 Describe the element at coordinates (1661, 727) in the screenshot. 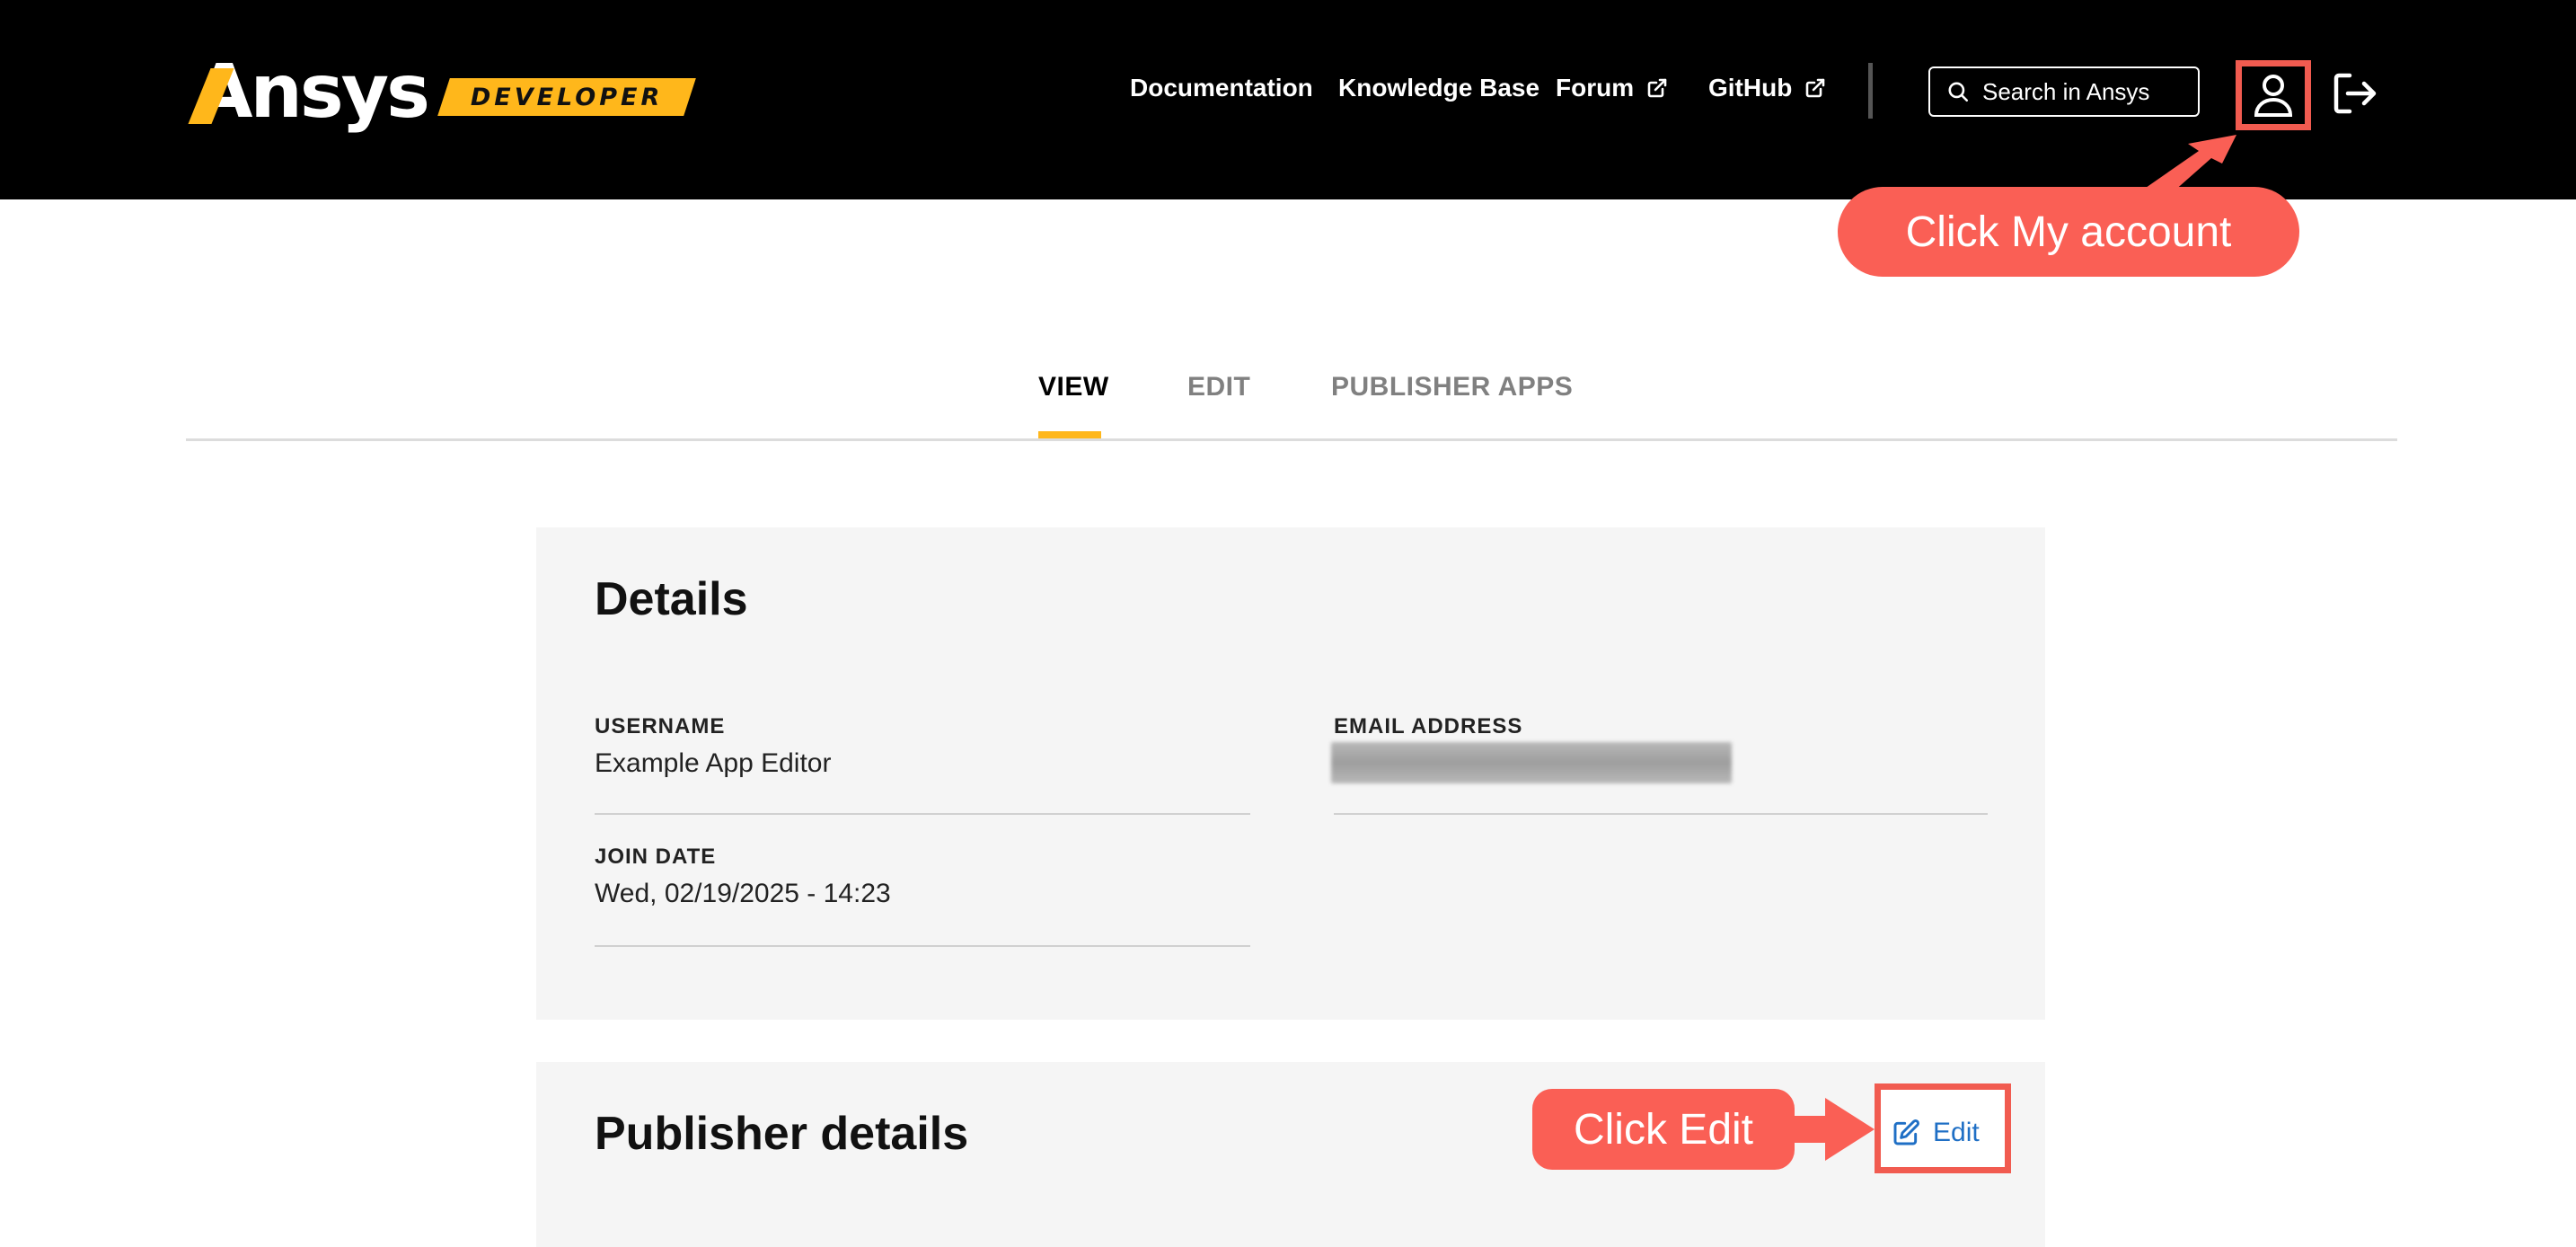

I see `email-field: EMAIL ADDRESS` at that location.